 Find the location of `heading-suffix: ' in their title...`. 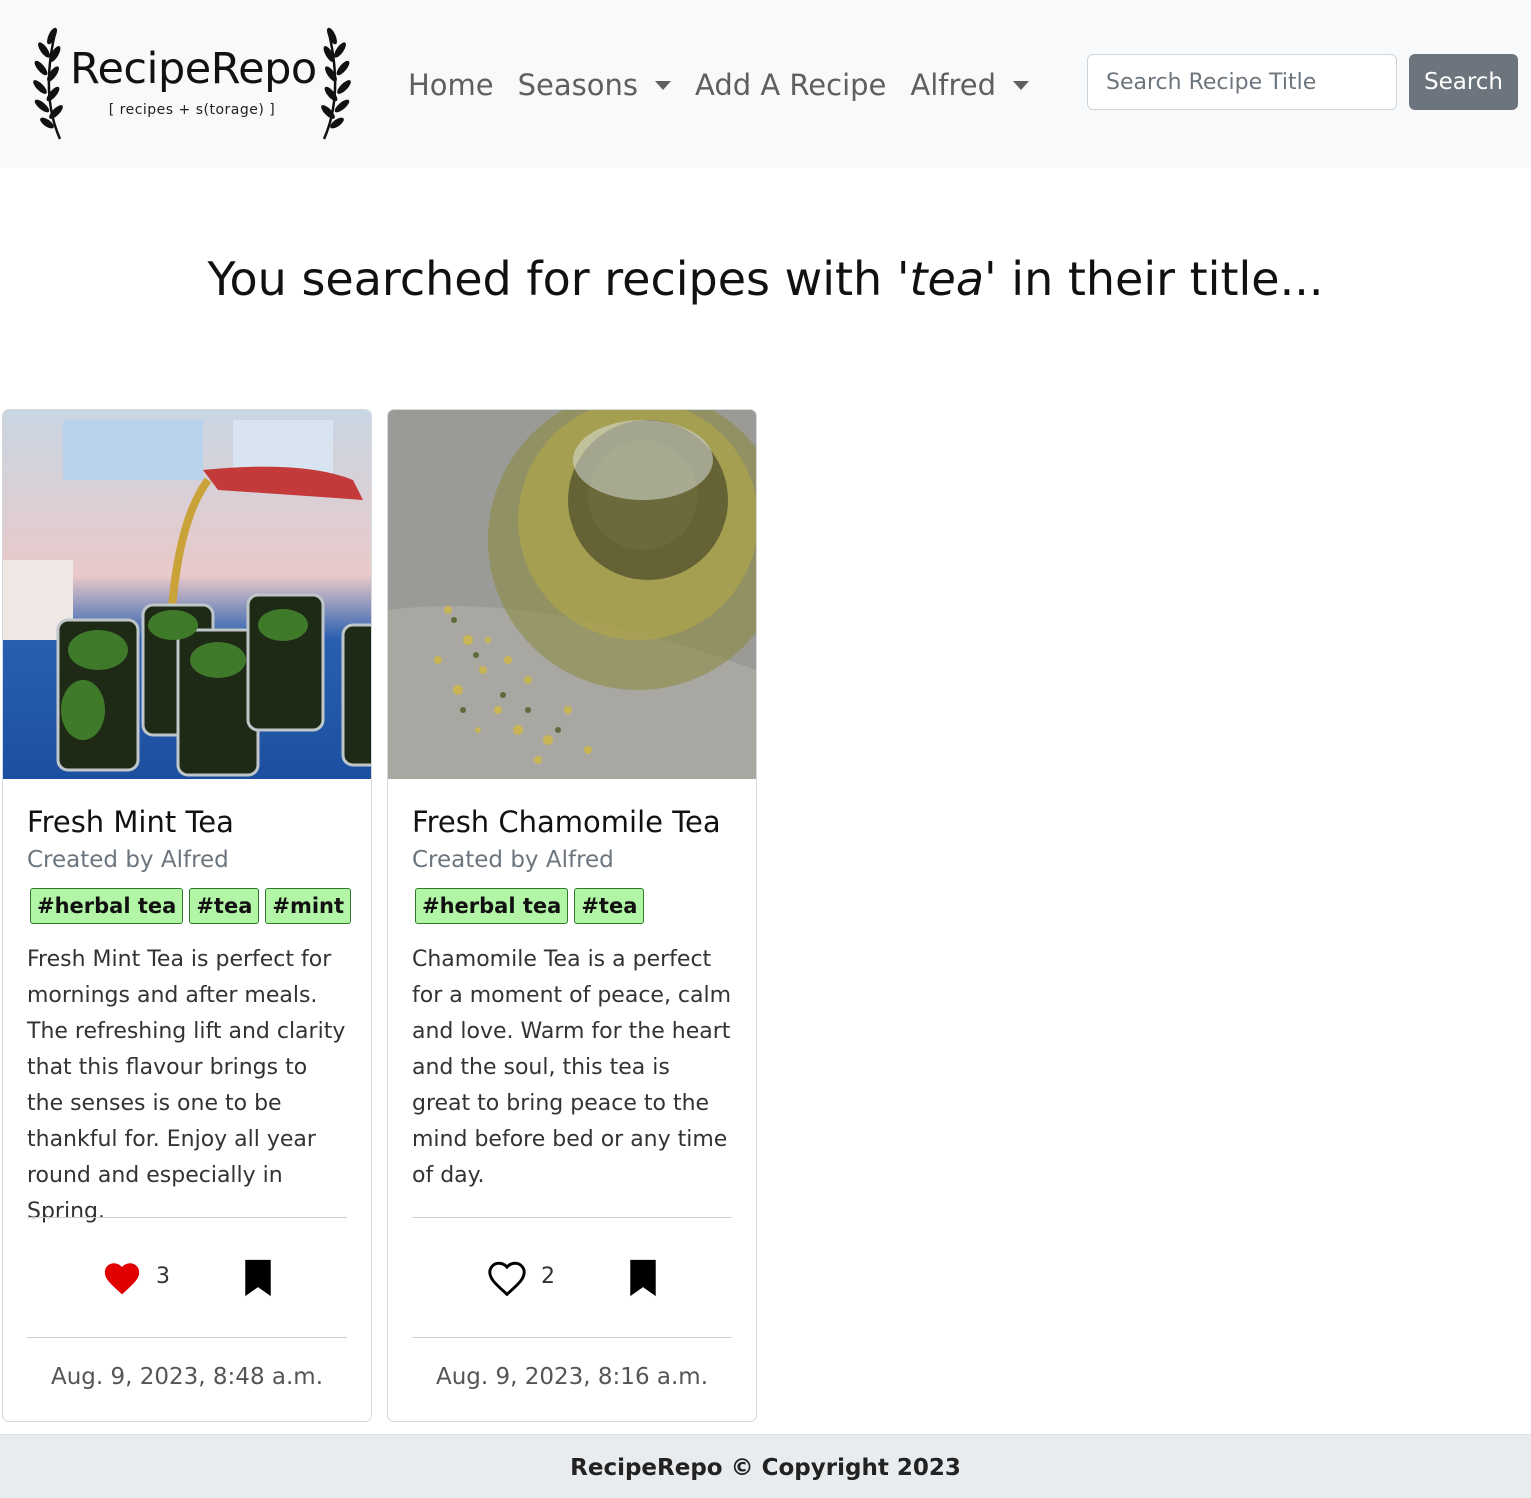

heading-suffix: ' in their title... is located at coordinates (1154, 279).